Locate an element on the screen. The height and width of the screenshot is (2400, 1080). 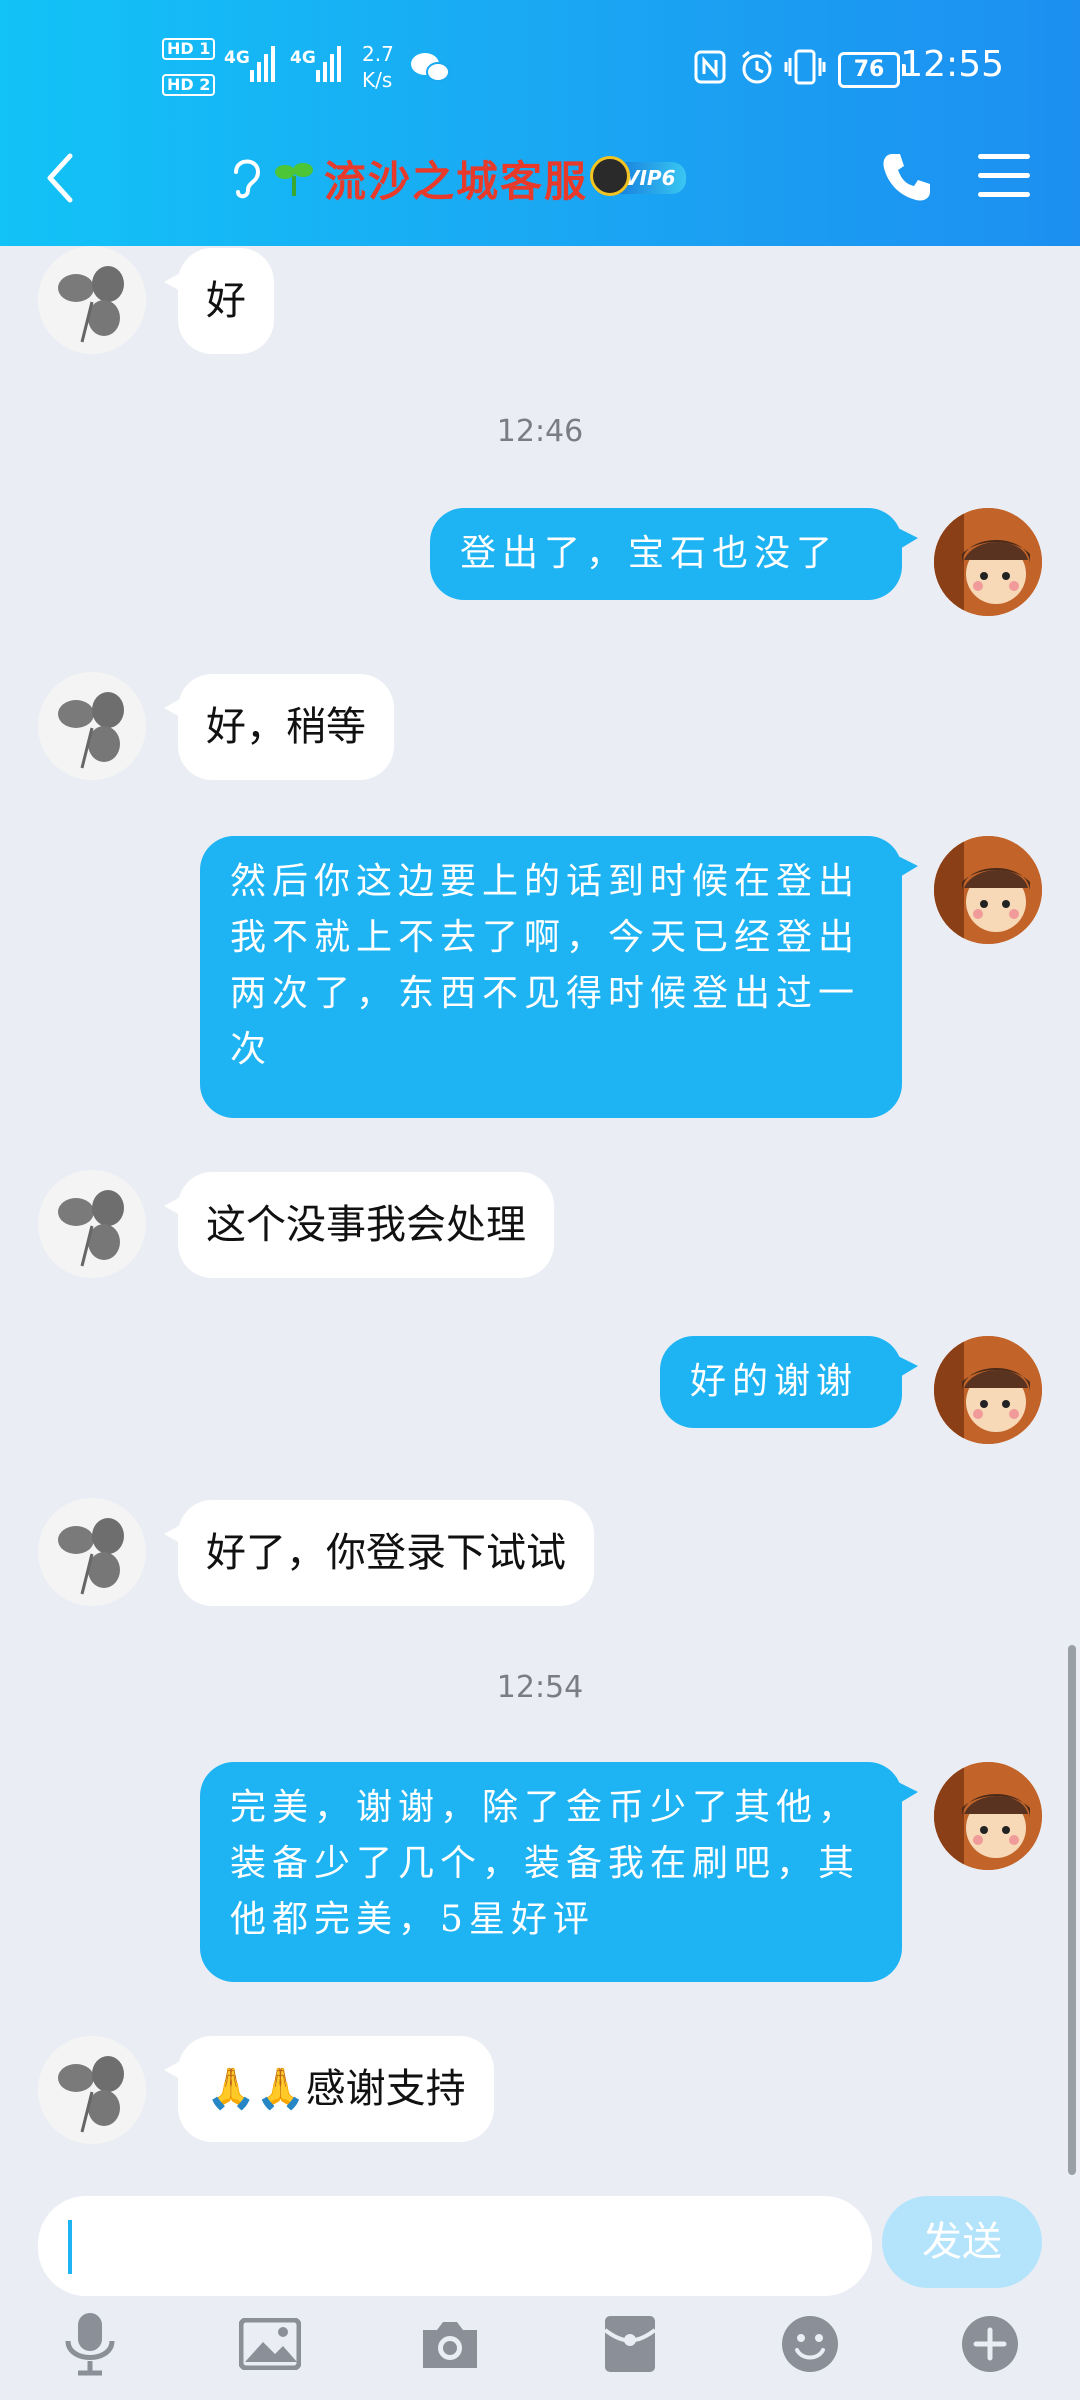
timestamp: 12:54 is located at coordinates (540, 1687).